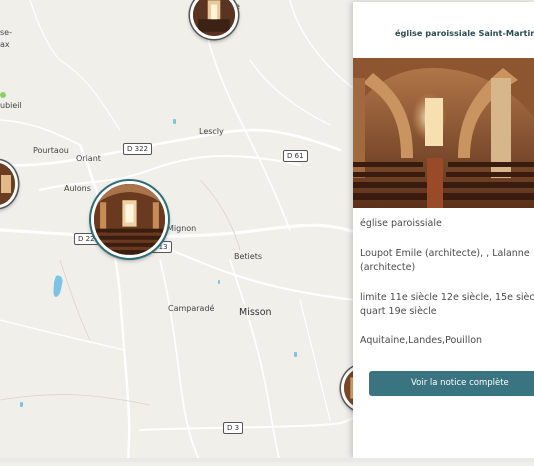  I want to click on selected-monument-marker, so click(129, 219).